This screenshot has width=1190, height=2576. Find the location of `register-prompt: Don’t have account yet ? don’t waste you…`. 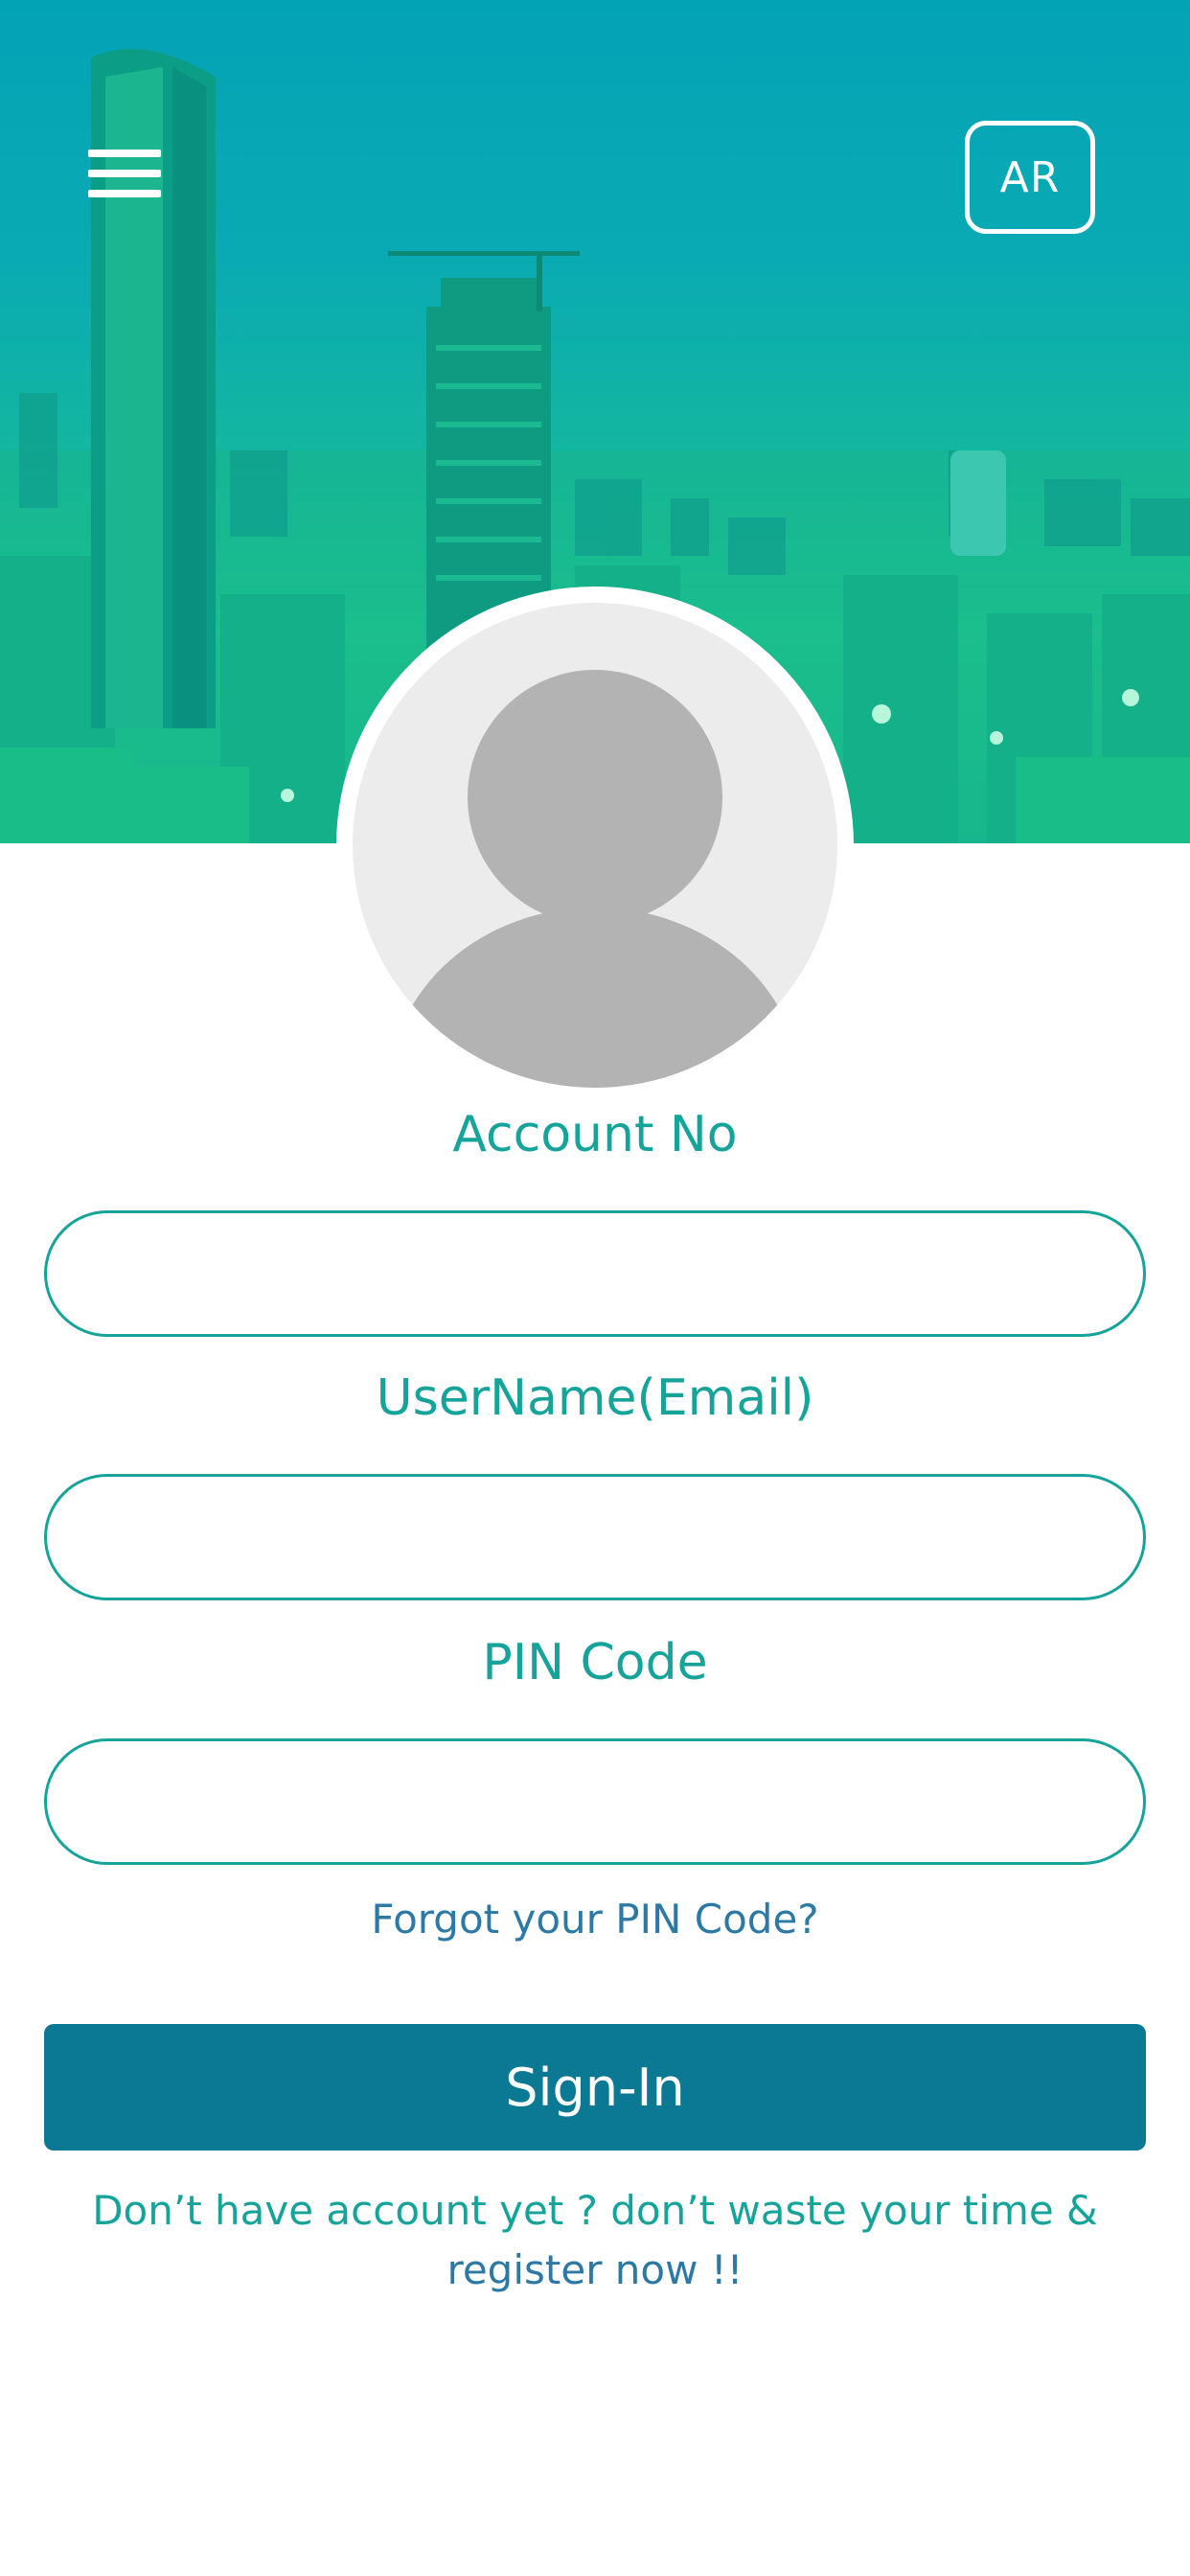

register-prompt: Don’t have account yet ? don’t waste you… is located at coordinates (595, 2240).